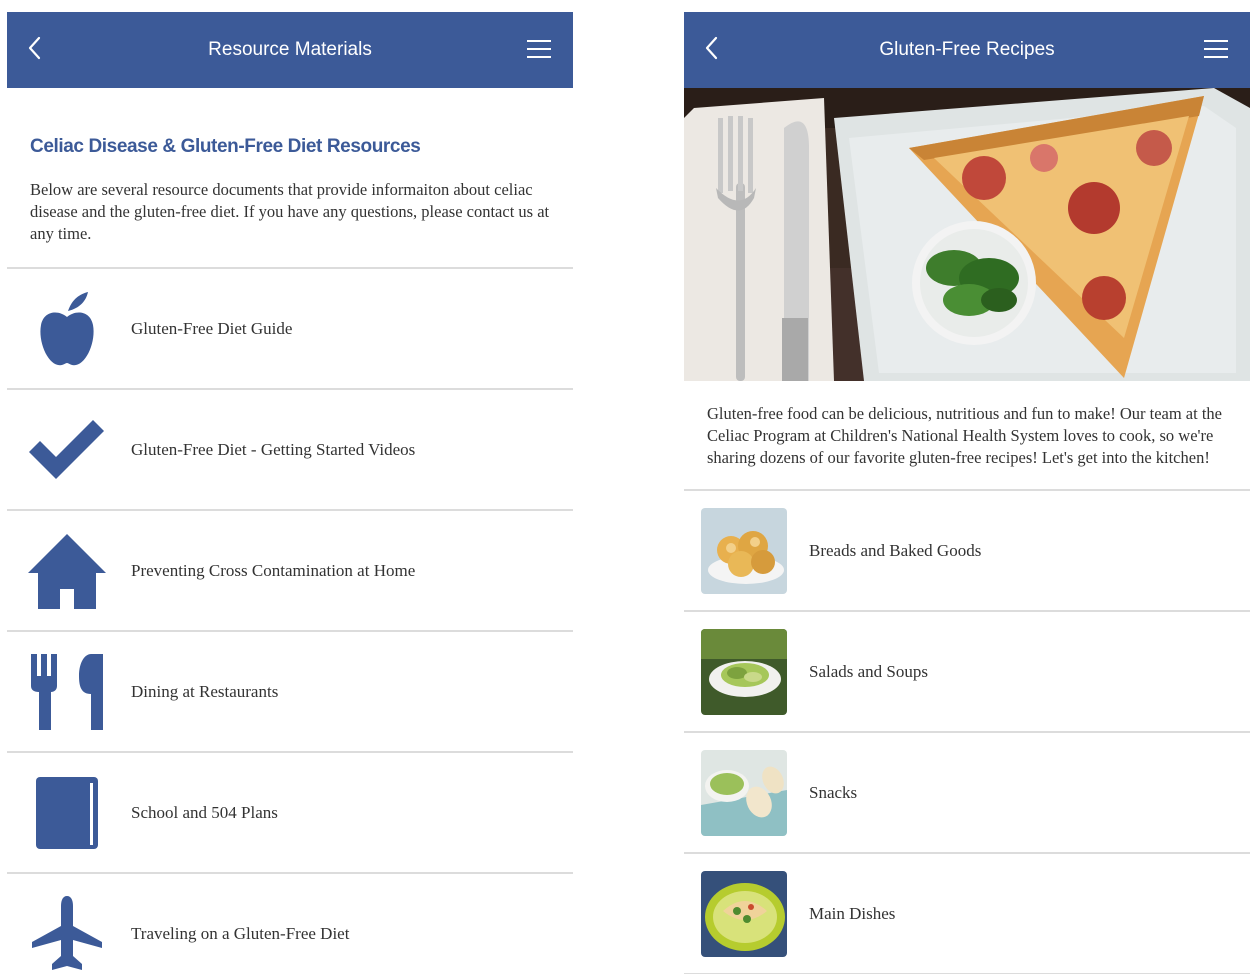 Image resolution: width=1250 pixels, height=974 pixels. I want to click on resource-label: Traveling on a Gluten-Free Diet, so click(240, 933).